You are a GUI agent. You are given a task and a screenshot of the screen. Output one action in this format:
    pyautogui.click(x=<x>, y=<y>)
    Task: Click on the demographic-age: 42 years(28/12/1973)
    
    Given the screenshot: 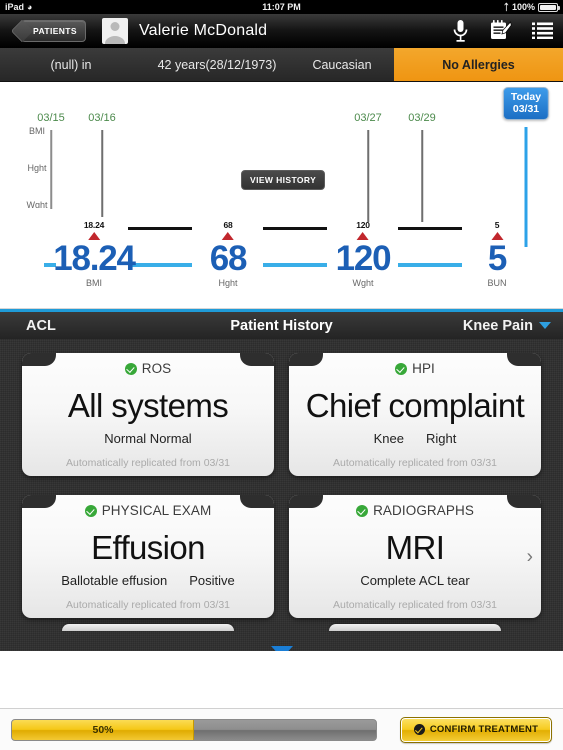 What is the action you would take?
    pyautogui.click(x=217, y=64)
    